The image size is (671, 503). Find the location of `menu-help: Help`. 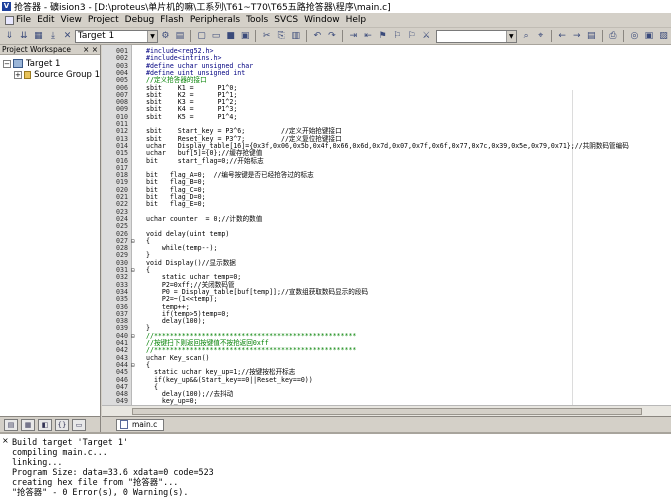

menu-help: Help is located at coordinates (356, 20).